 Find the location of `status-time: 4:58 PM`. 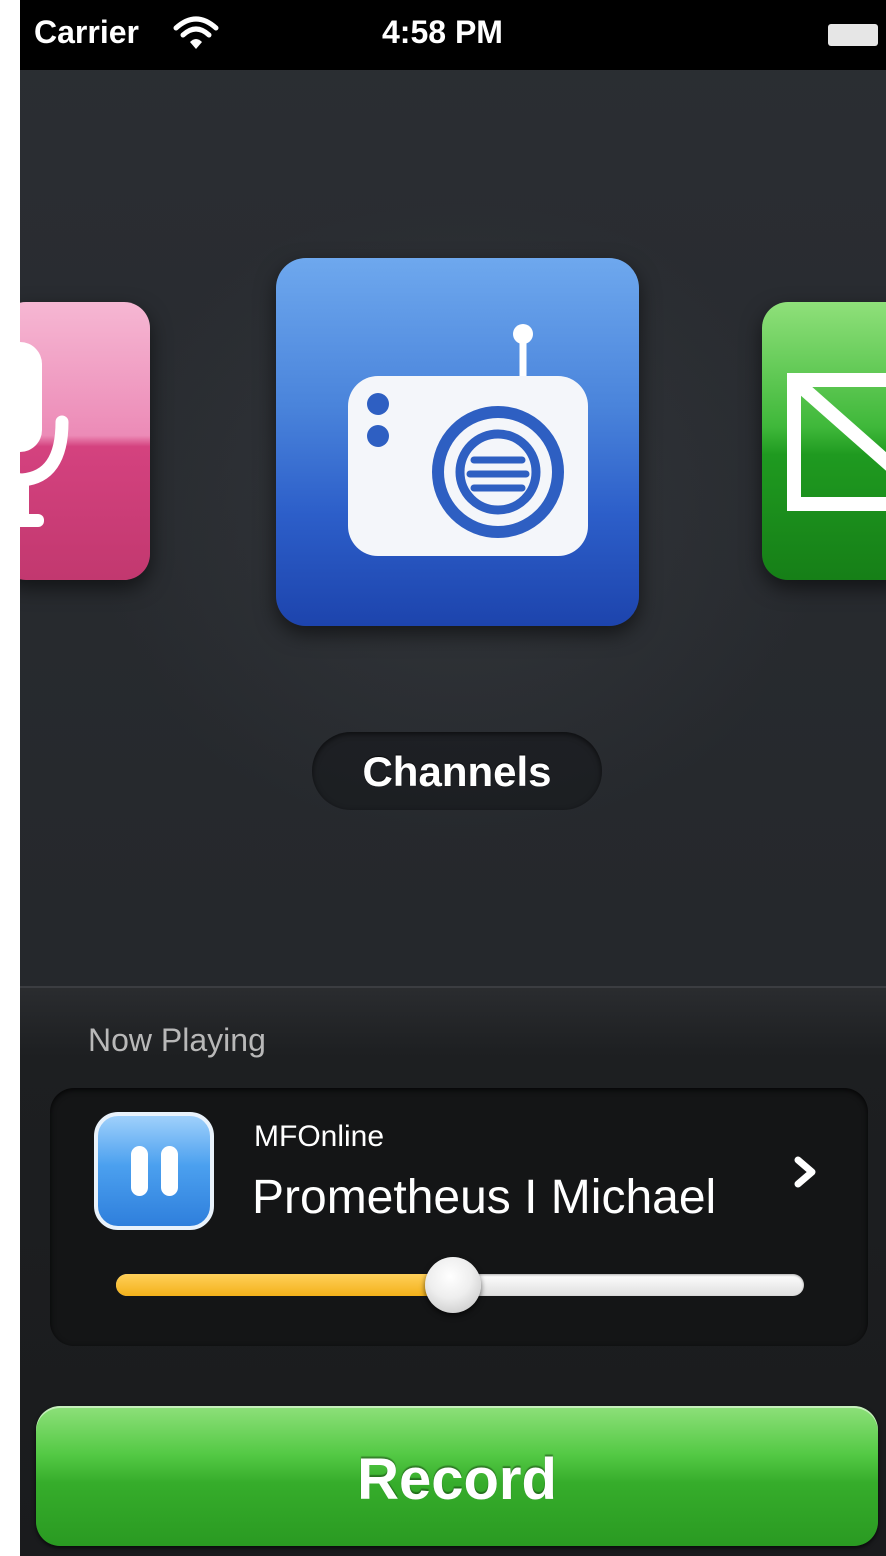

status-time: 4:58 PM is located at coordinates (442, 32).